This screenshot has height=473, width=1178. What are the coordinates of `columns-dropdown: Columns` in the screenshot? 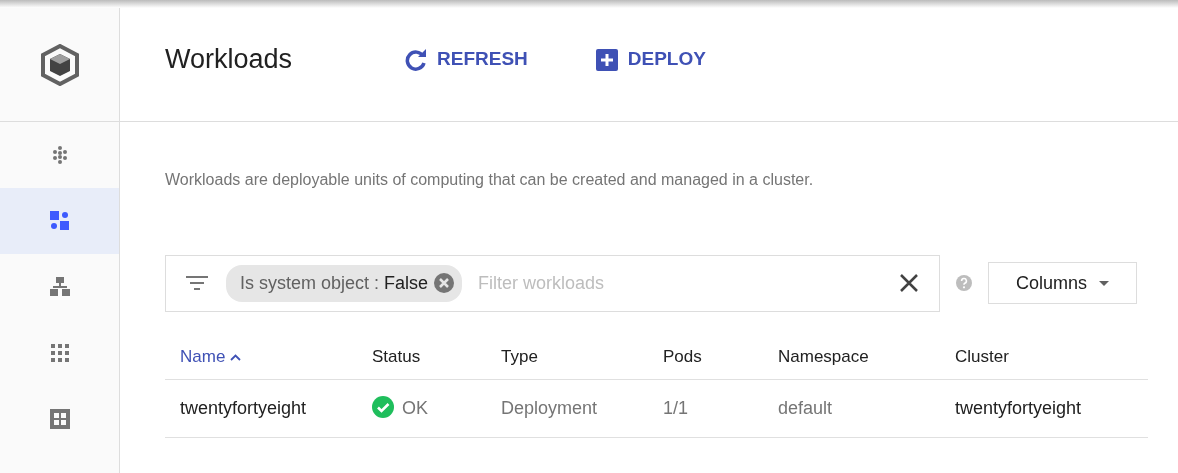 It's located at (1062, 283).